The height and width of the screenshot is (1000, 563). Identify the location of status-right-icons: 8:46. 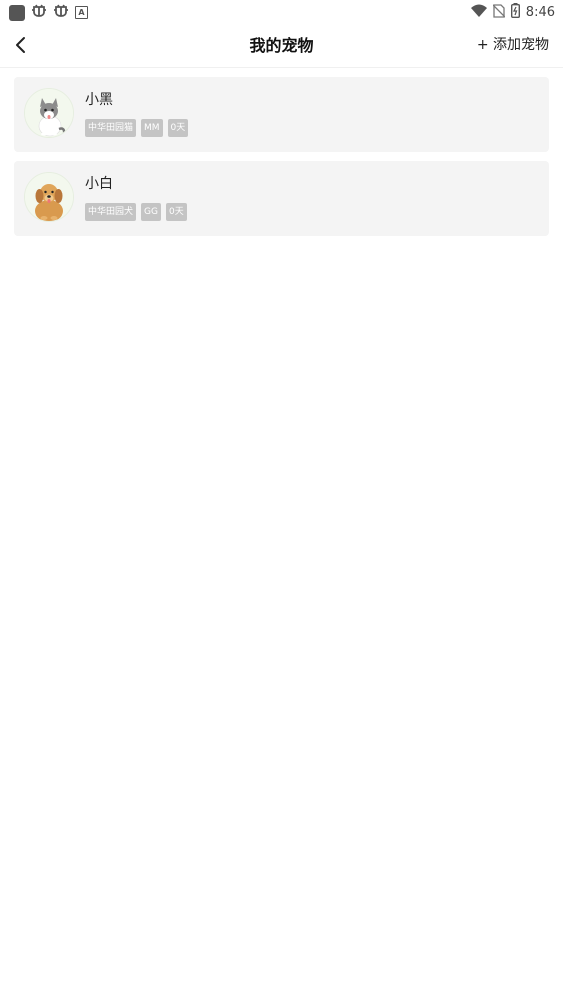
(512, 12).